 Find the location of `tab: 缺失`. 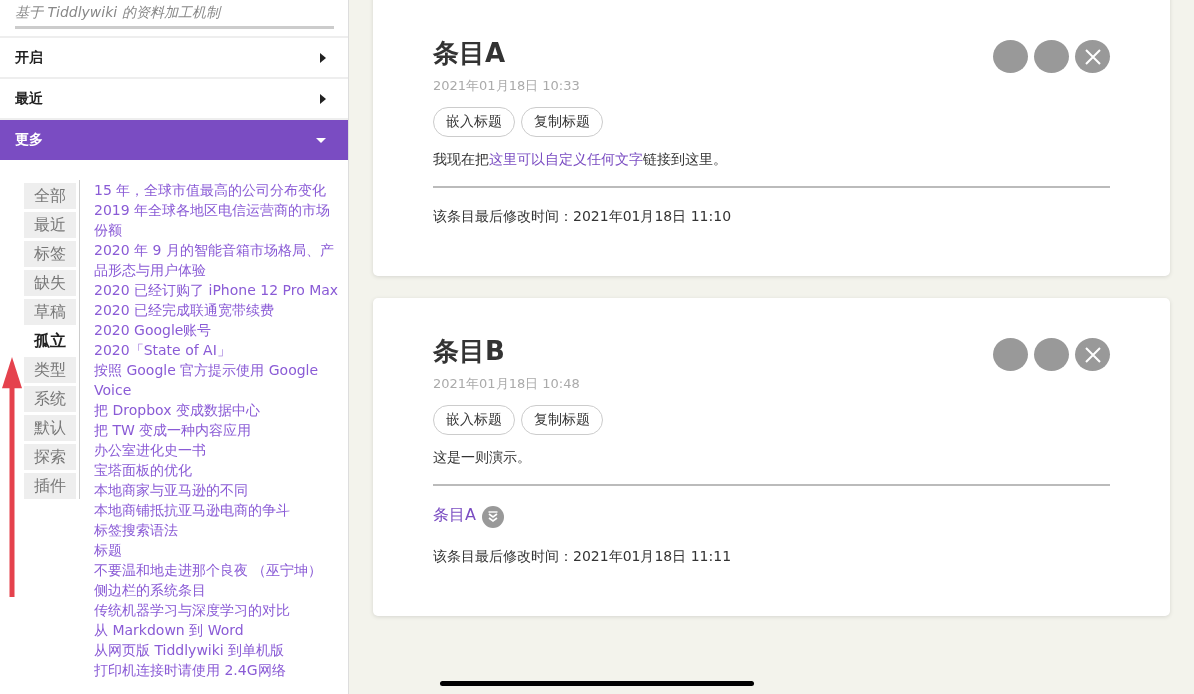

tab: 缺失 is located at coordinates (50, 283).